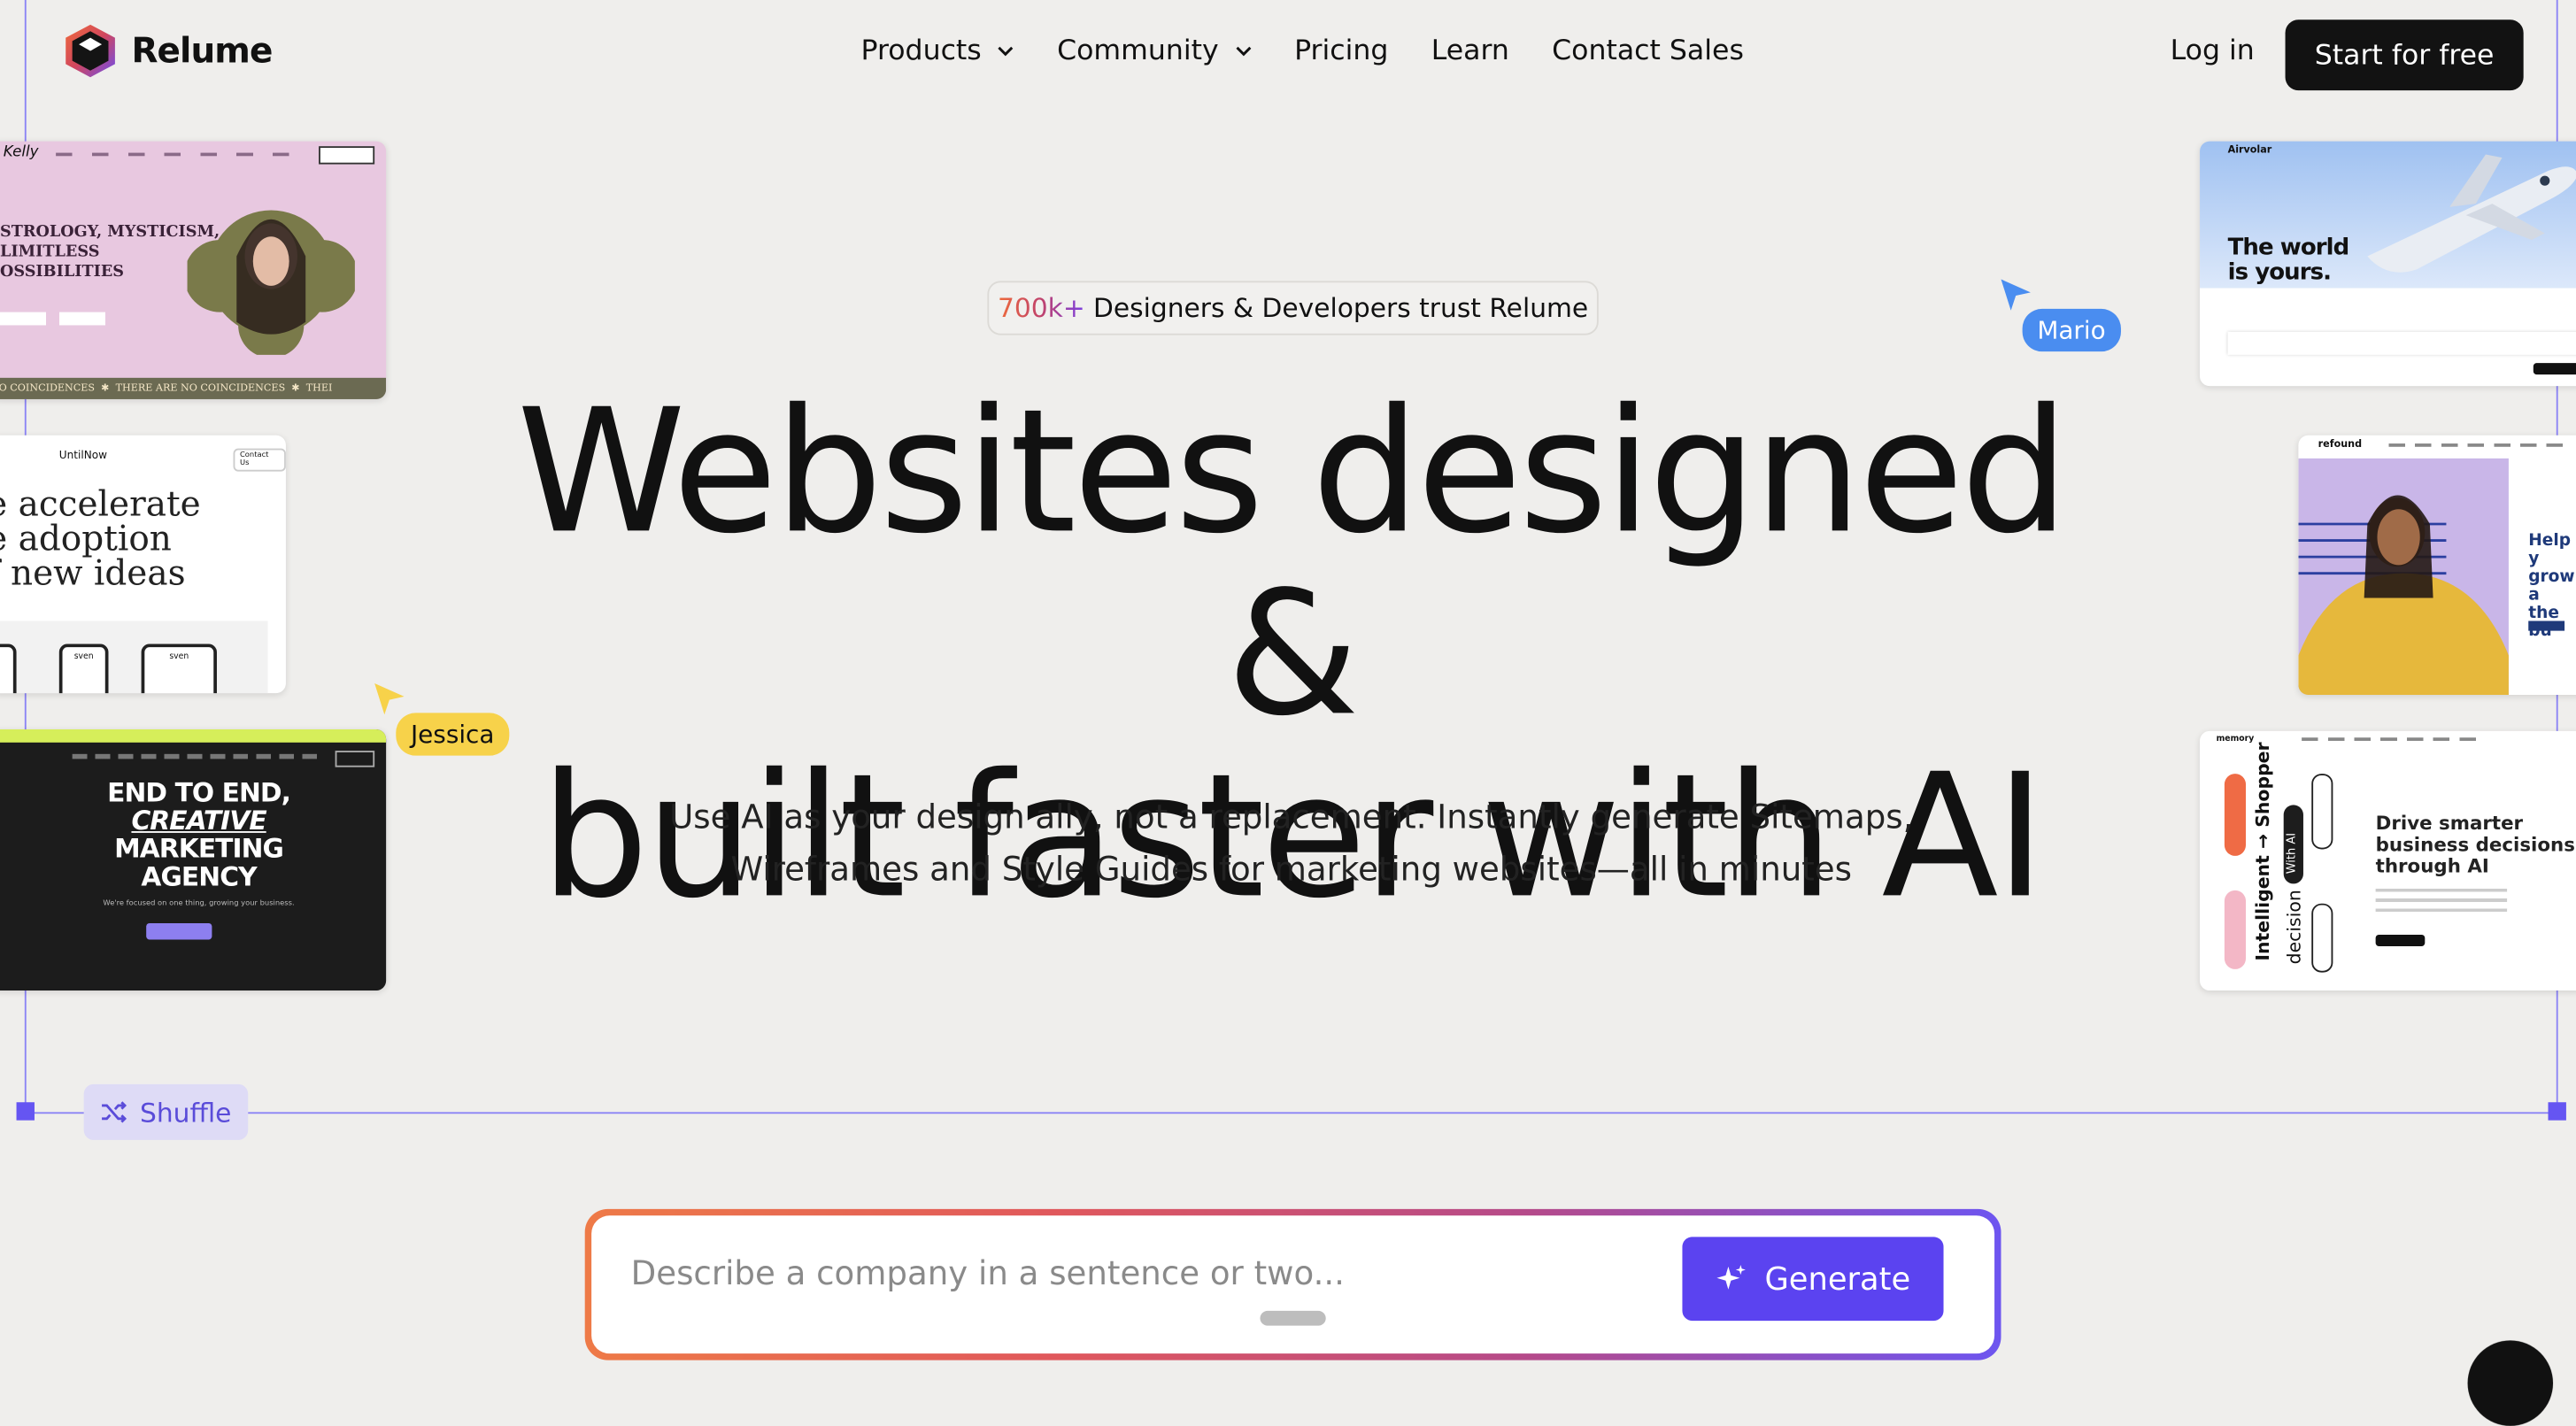 Image resolution: width=2576 pixels, height=1426 pixels. Describe the element at coordinates (2235, 929) in the screenshot. I see `memory-pill-pink` at that location.